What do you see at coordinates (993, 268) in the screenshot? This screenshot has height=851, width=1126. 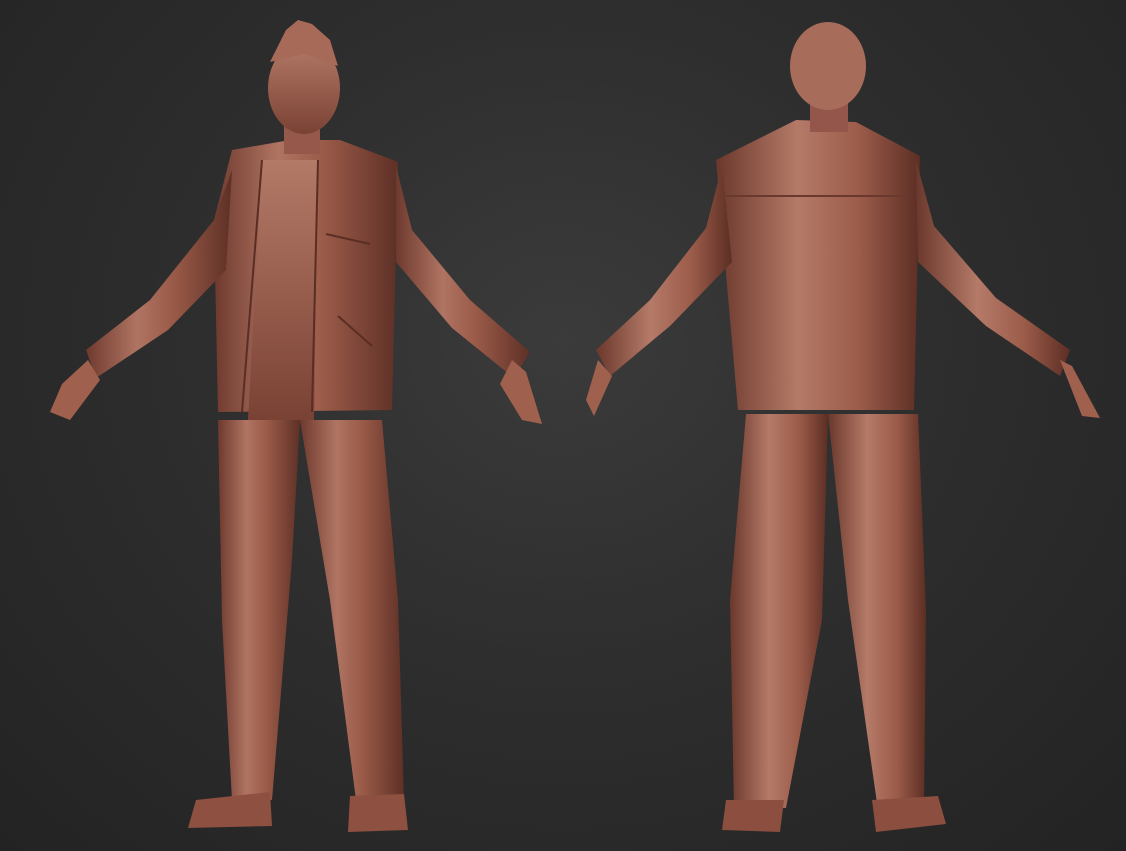 I see `back-right-arm` at bounding box center [993, 268].